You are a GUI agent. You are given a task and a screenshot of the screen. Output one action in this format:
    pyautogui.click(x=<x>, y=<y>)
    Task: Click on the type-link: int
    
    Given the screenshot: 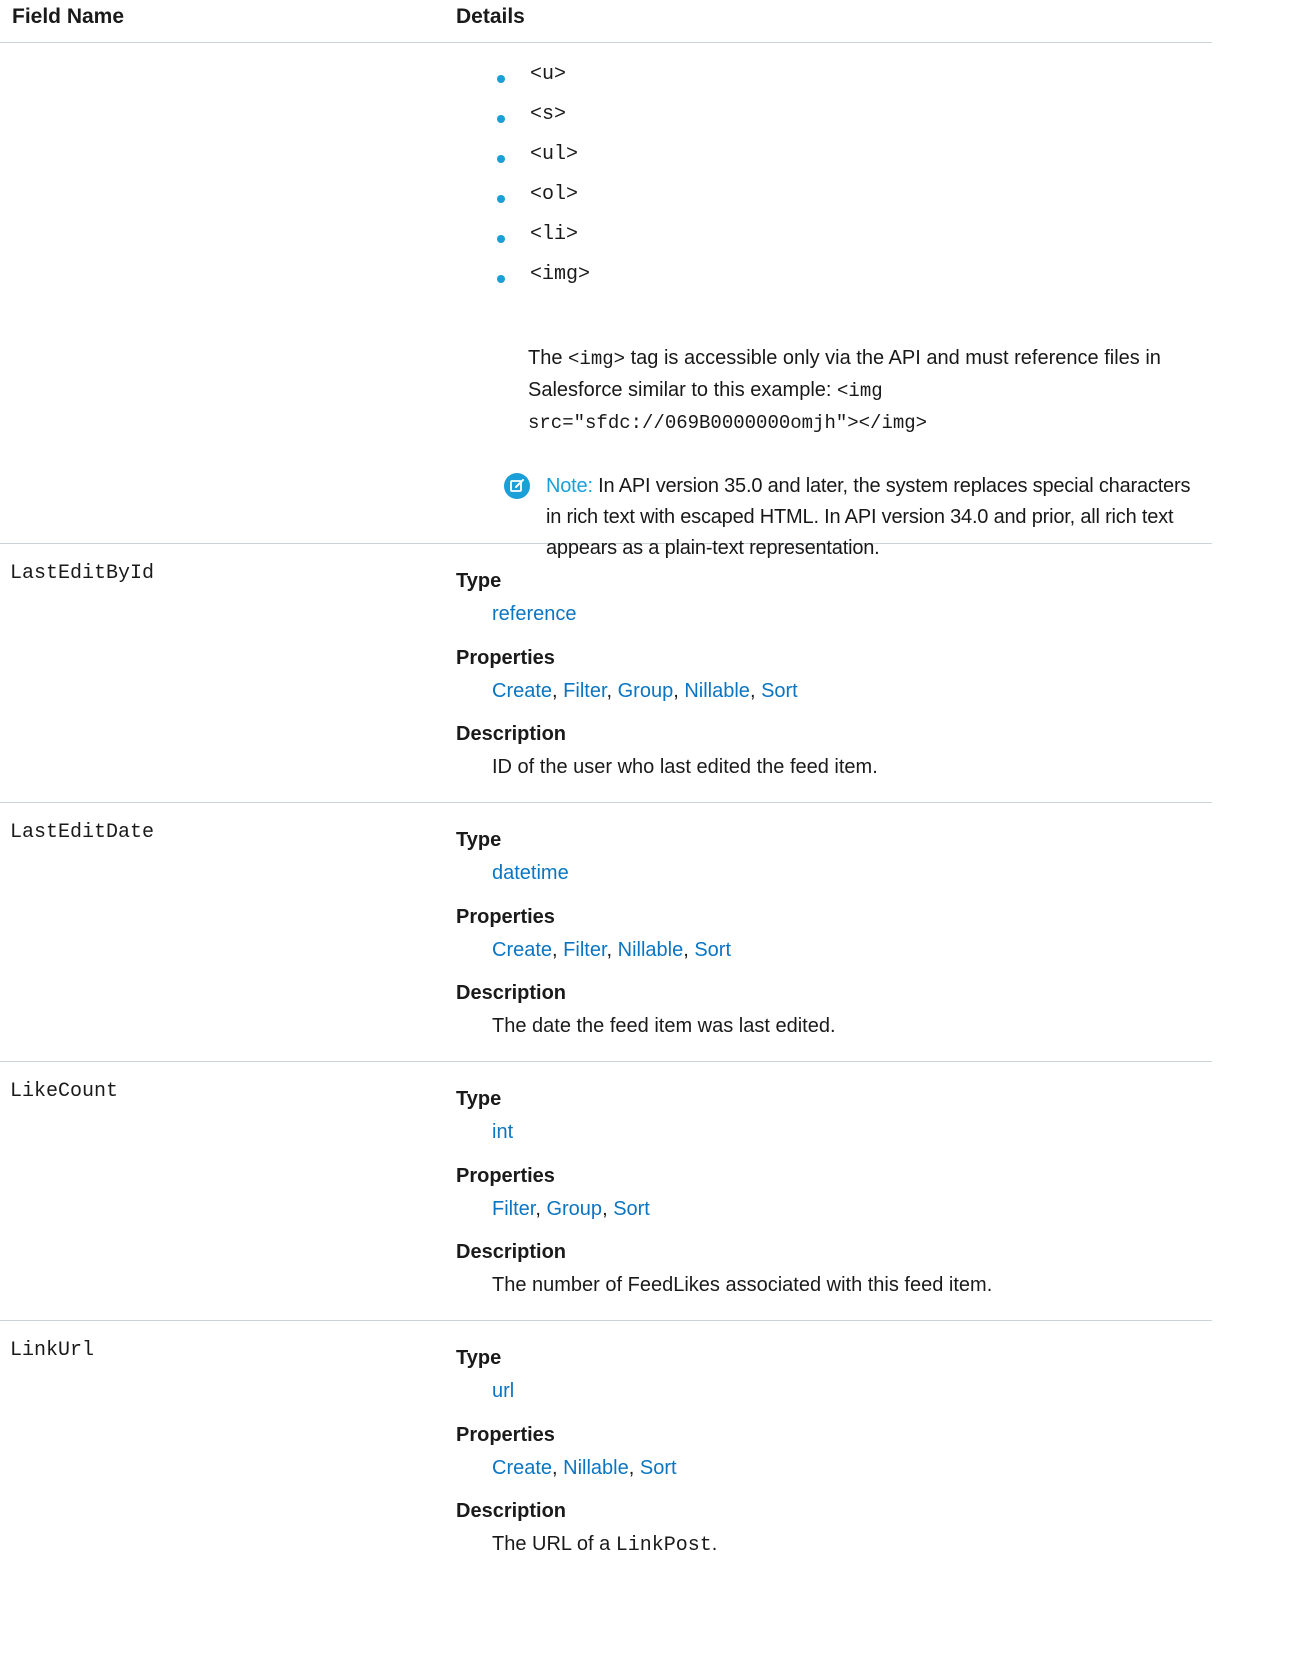 What is the action you would take?
    pyautogui.click(x=502, y=1132)
    